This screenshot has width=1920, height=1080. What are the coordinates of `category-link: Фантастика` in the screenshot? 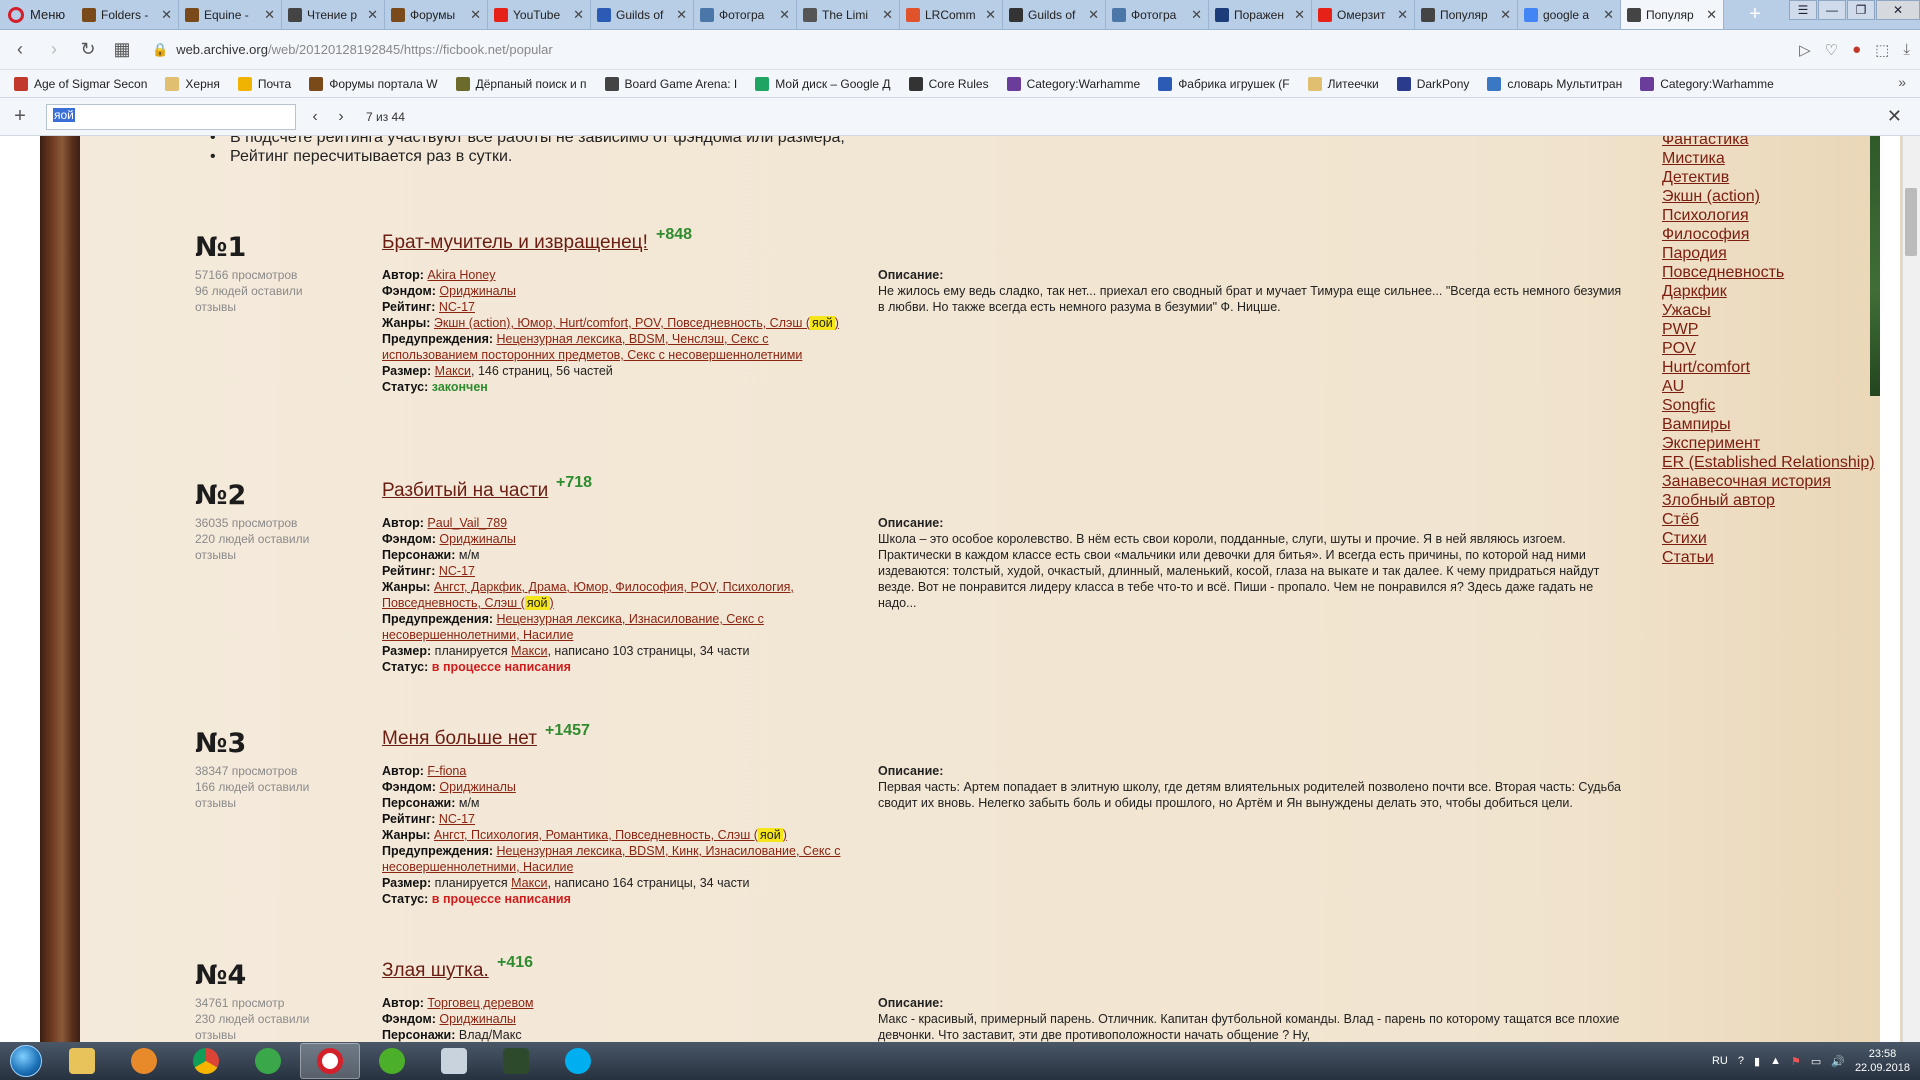 It's located at (1768, 142).